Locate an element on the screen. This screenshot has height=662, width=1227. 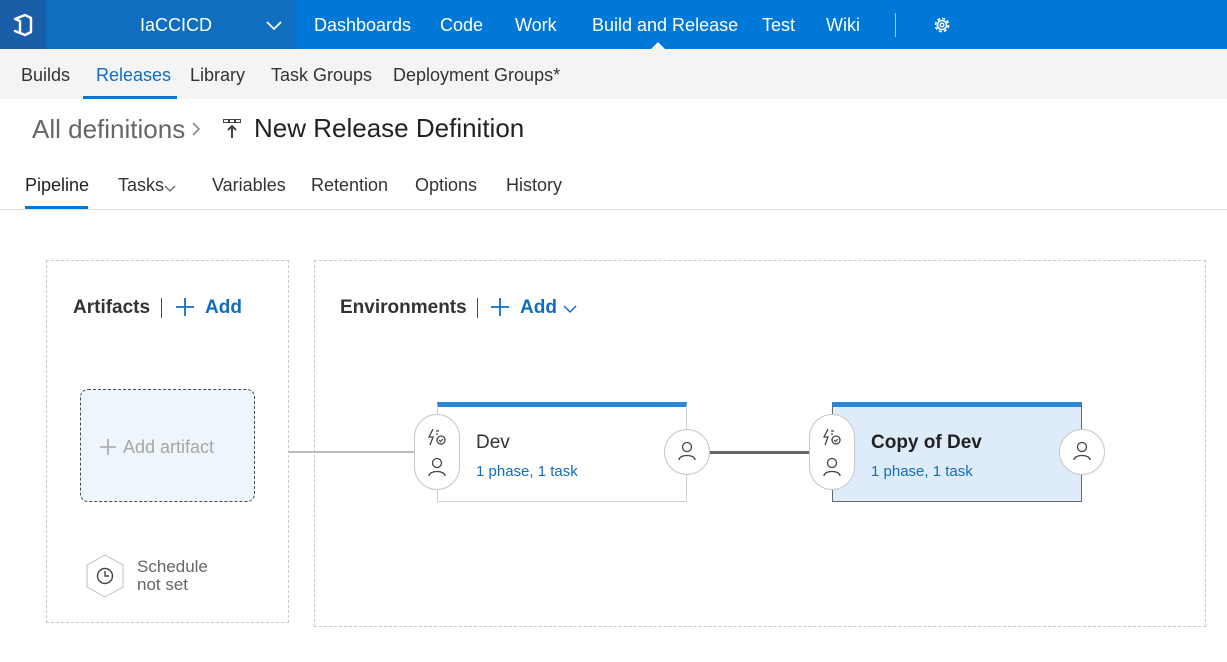
hub-releases: Releases is located at coordinates (133, 75).